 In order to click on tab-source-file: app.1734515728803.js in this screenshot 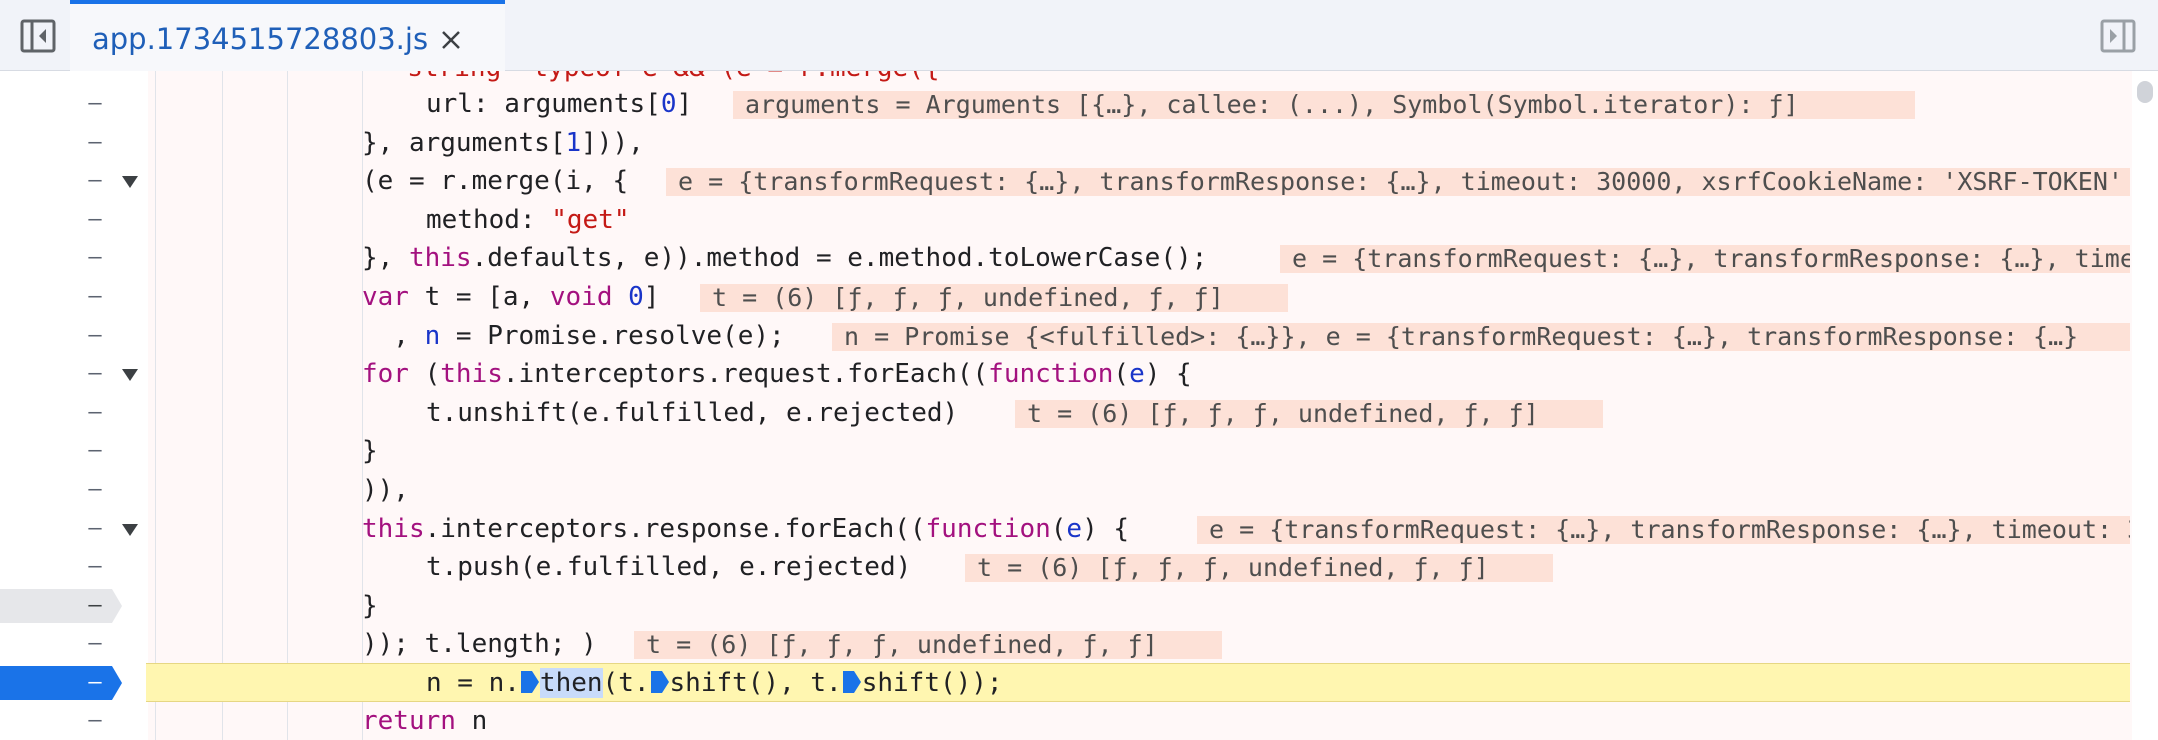, I will do `click(287, 35)`.